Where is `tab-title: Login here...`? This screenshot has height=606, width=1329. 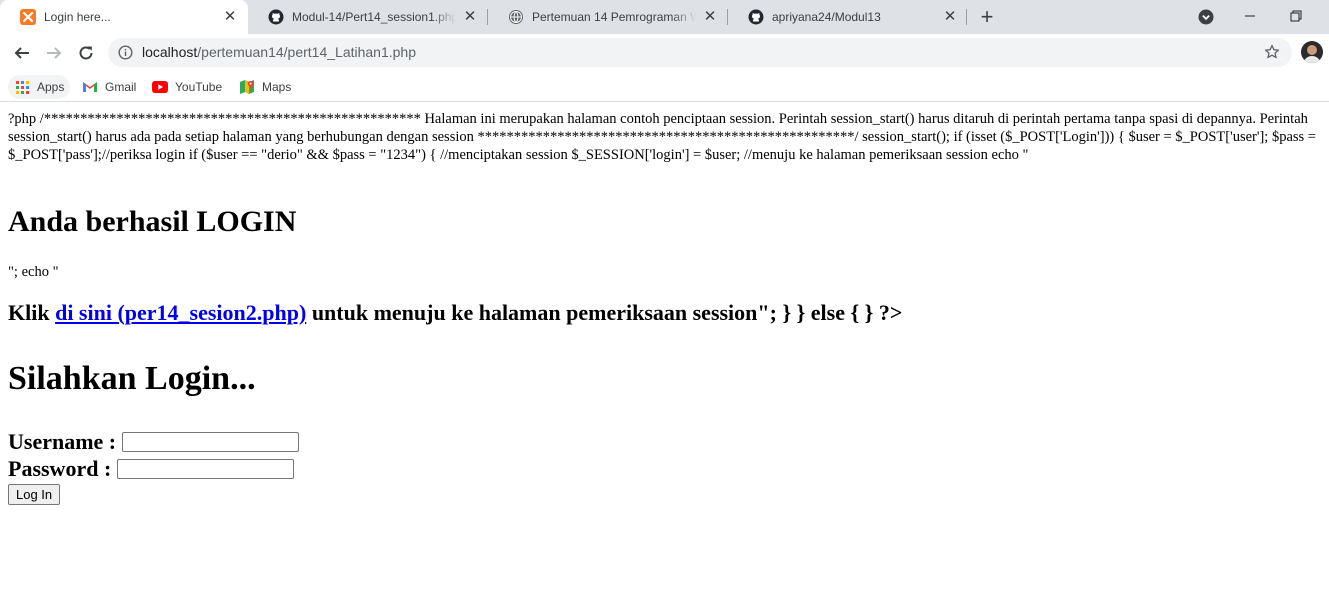 tab-title: Login here... is located at coordinates (77, 17).